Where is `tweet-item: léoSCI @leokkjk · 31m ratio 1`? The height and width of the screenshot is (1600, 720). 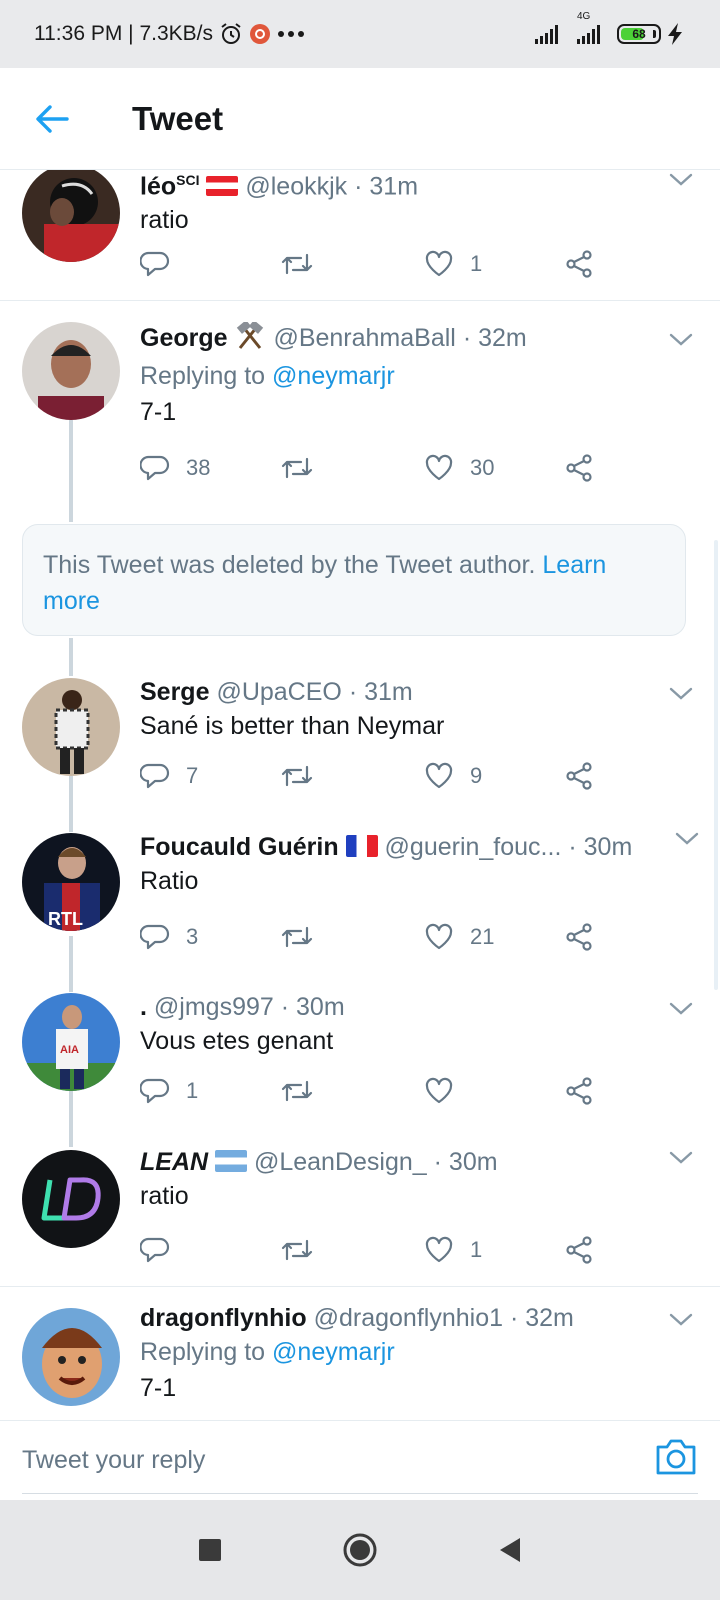
tweet-item: léoSCI @leokkjk · 31m ratio 1 is located at coordinates (360, 235).